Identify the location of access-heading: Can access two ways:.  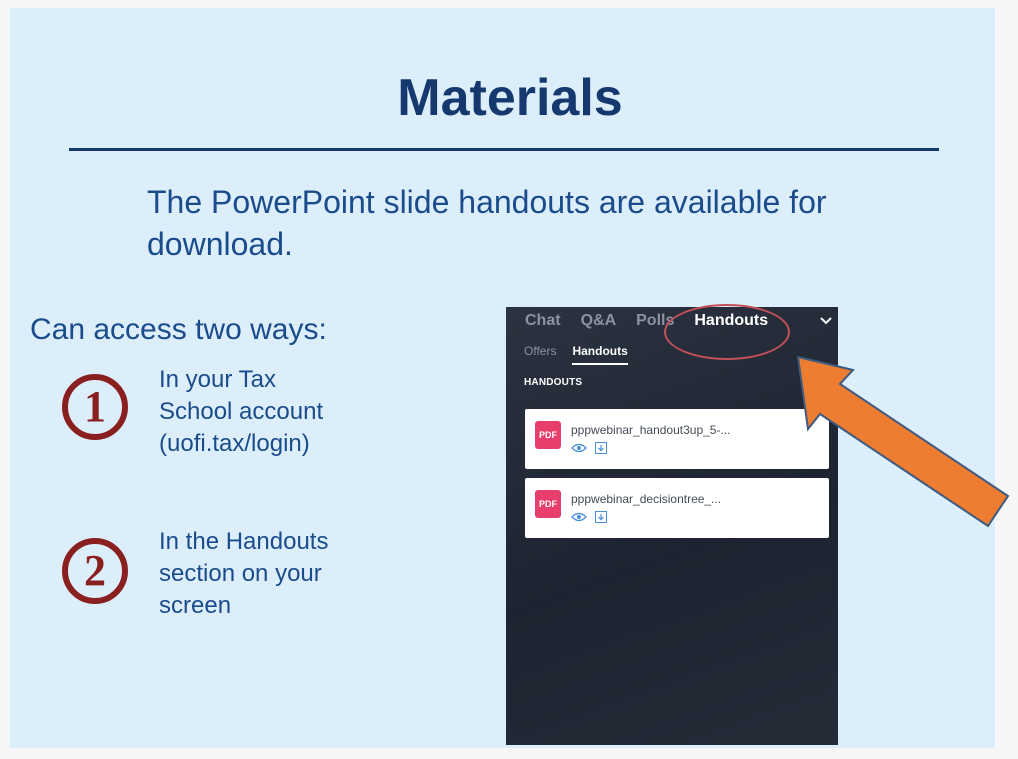
(178, 329).